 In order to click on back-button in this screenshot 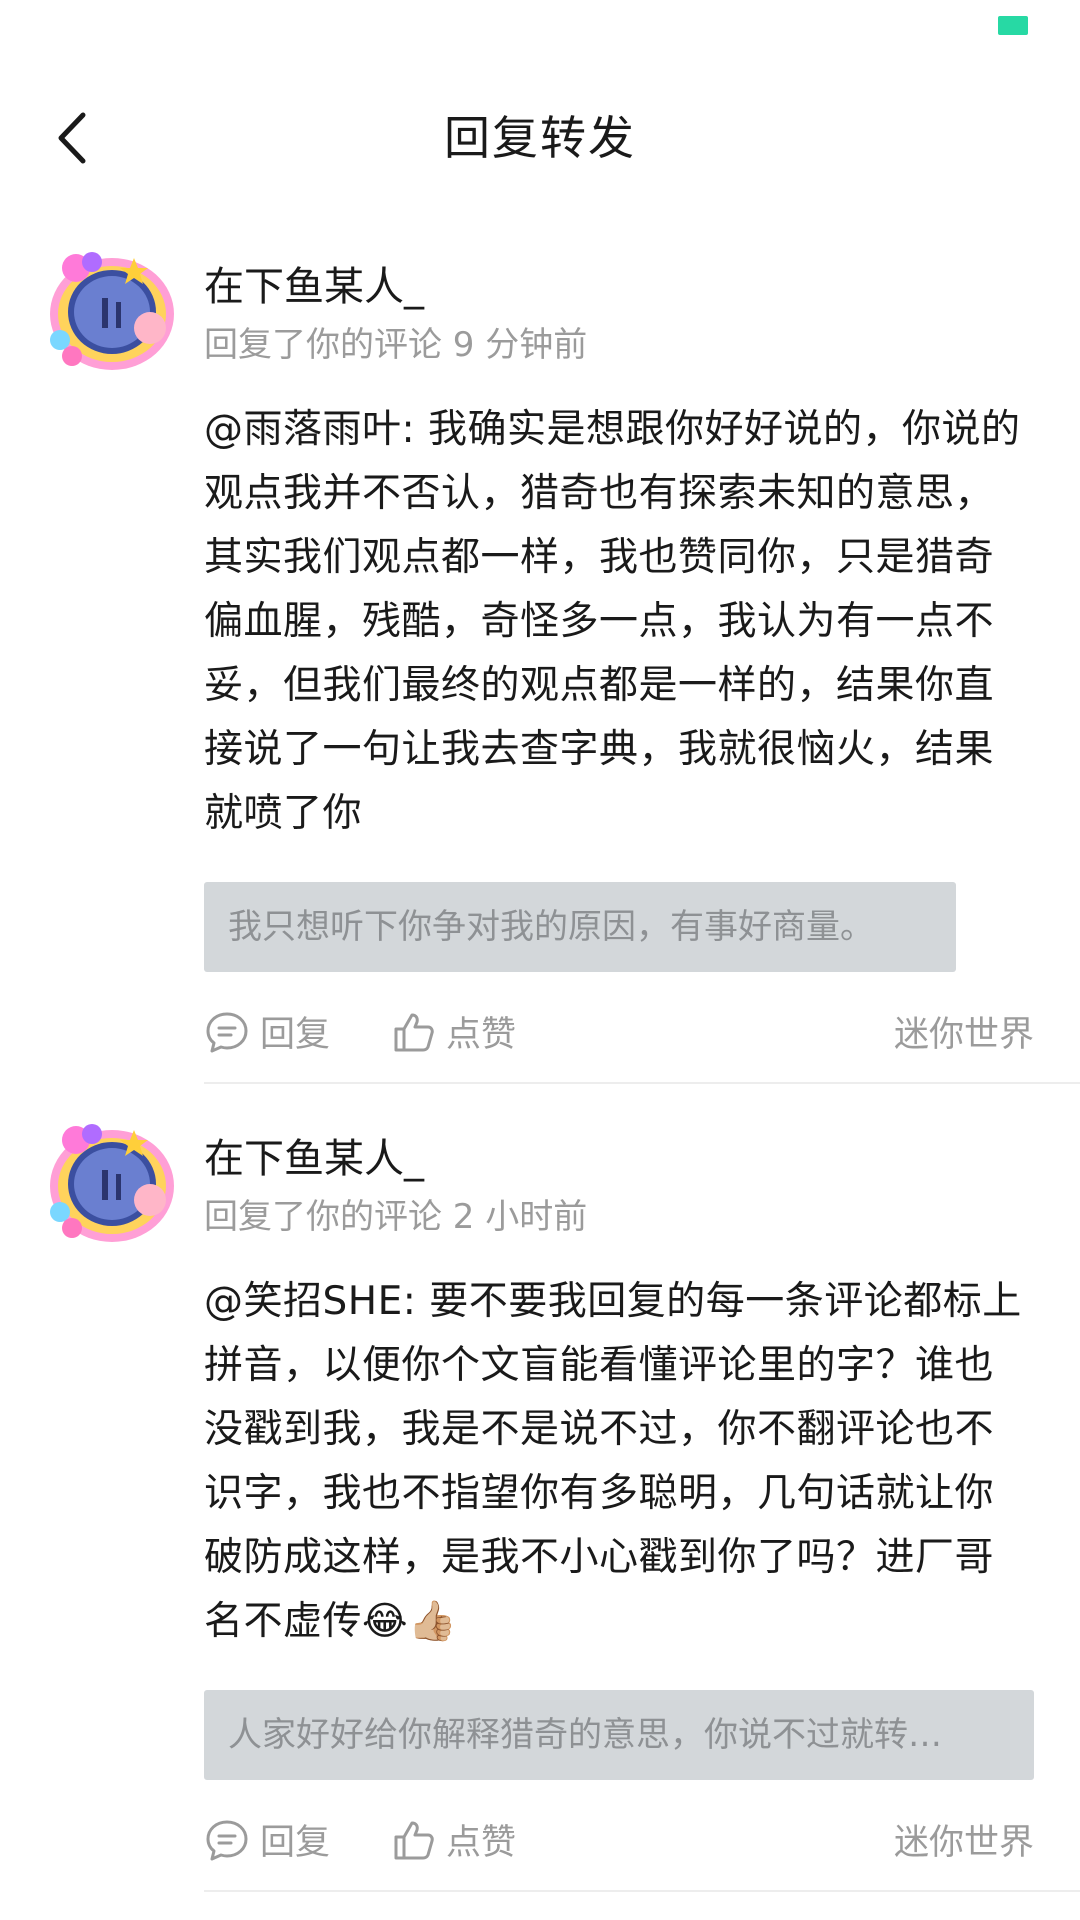, I will do `click(72, 138)`.